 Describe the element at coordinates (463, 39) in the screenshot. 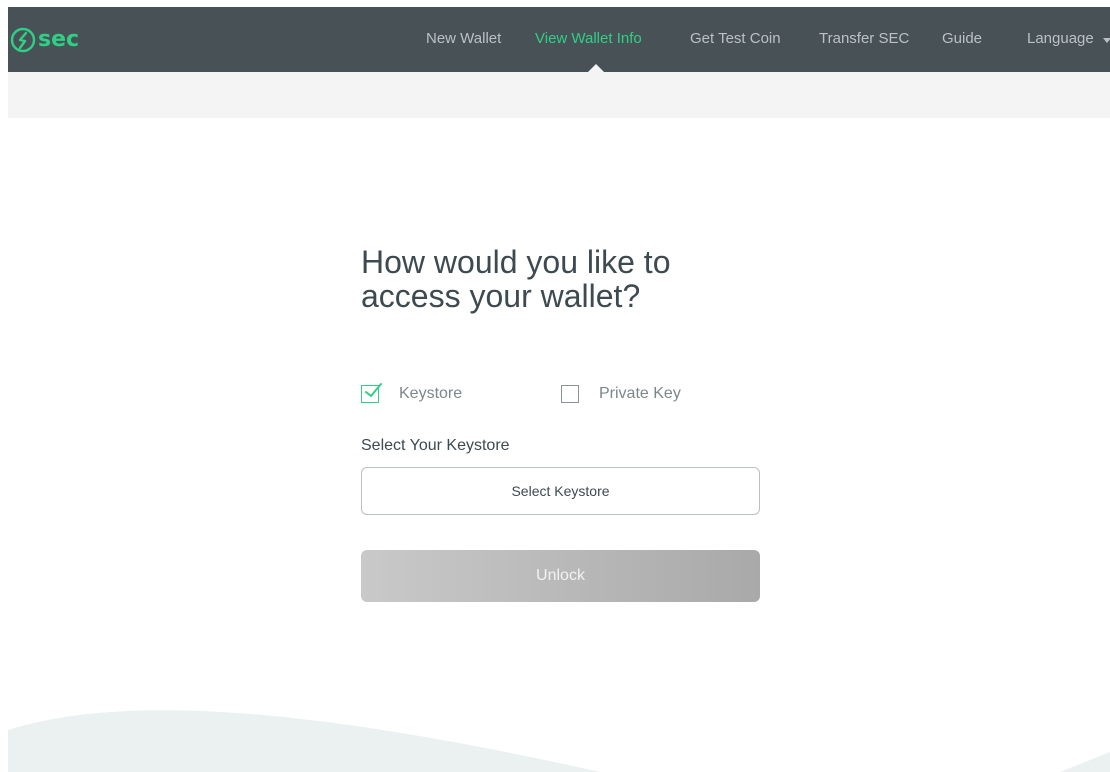

I see `nav-new-wallet: New Wallet` at that location.